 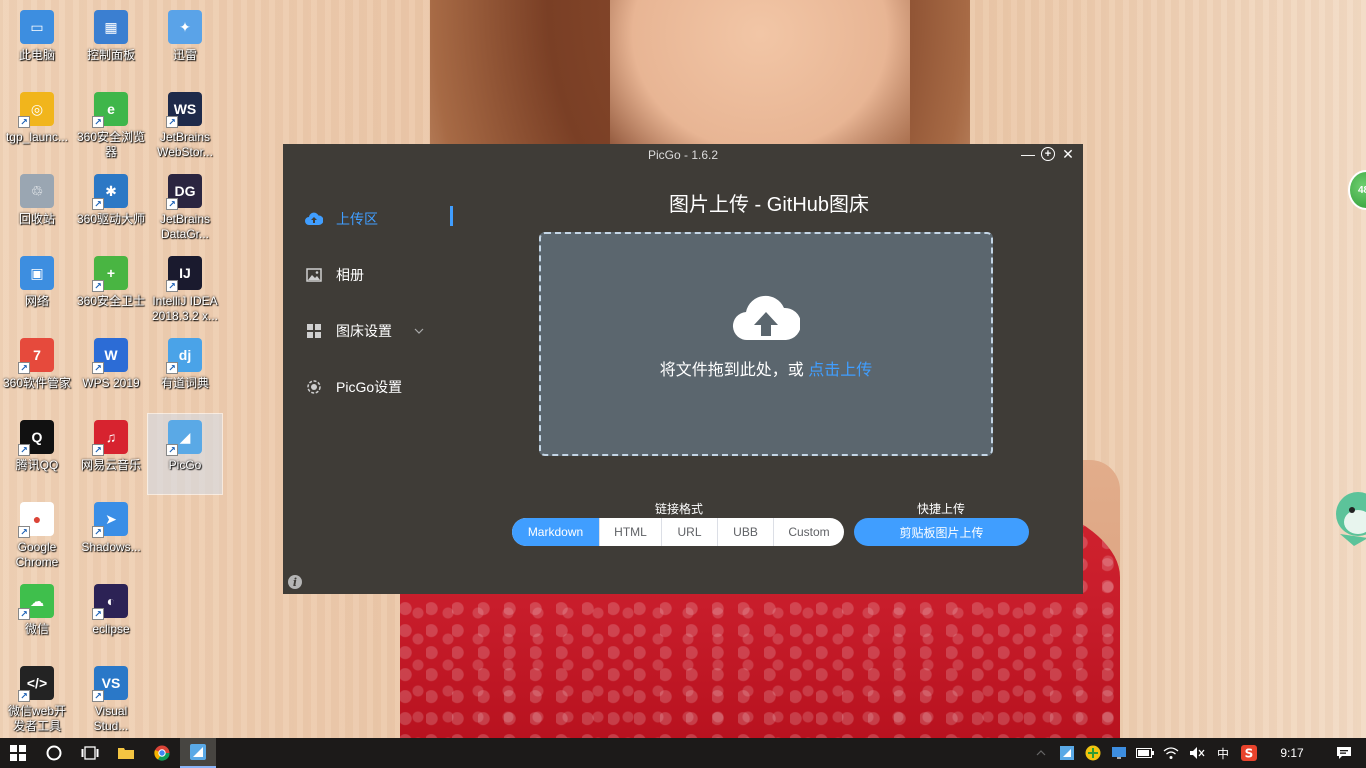 I want to click on plus-icon: +, so click(x=1048, y=154).